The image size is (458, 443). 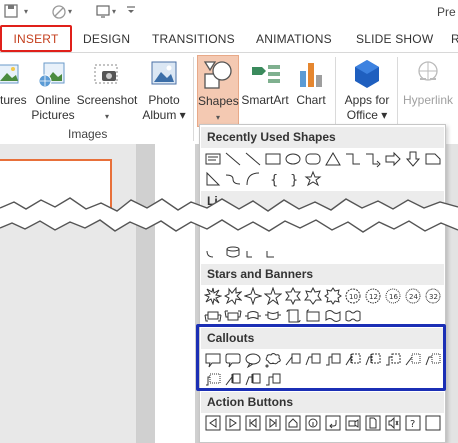 I want to click on star-10-point-shape: 10, so click(x=353, y=296).